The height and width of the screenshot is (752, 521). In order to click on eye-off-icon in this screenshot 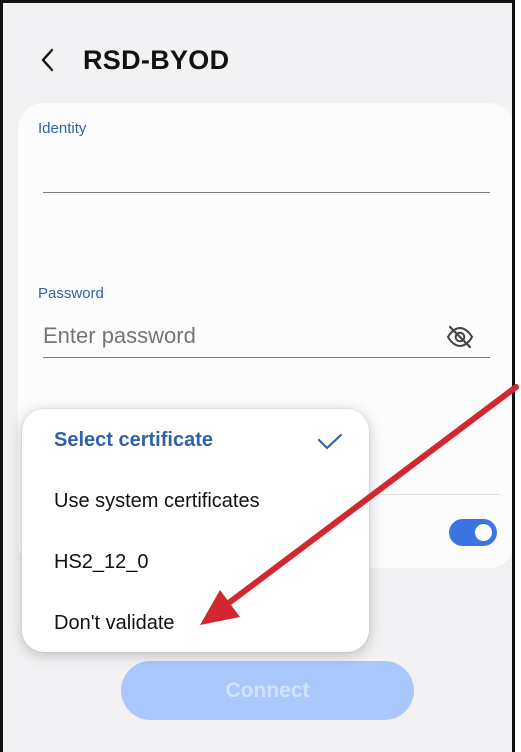, I will do `click(460, 337)`.